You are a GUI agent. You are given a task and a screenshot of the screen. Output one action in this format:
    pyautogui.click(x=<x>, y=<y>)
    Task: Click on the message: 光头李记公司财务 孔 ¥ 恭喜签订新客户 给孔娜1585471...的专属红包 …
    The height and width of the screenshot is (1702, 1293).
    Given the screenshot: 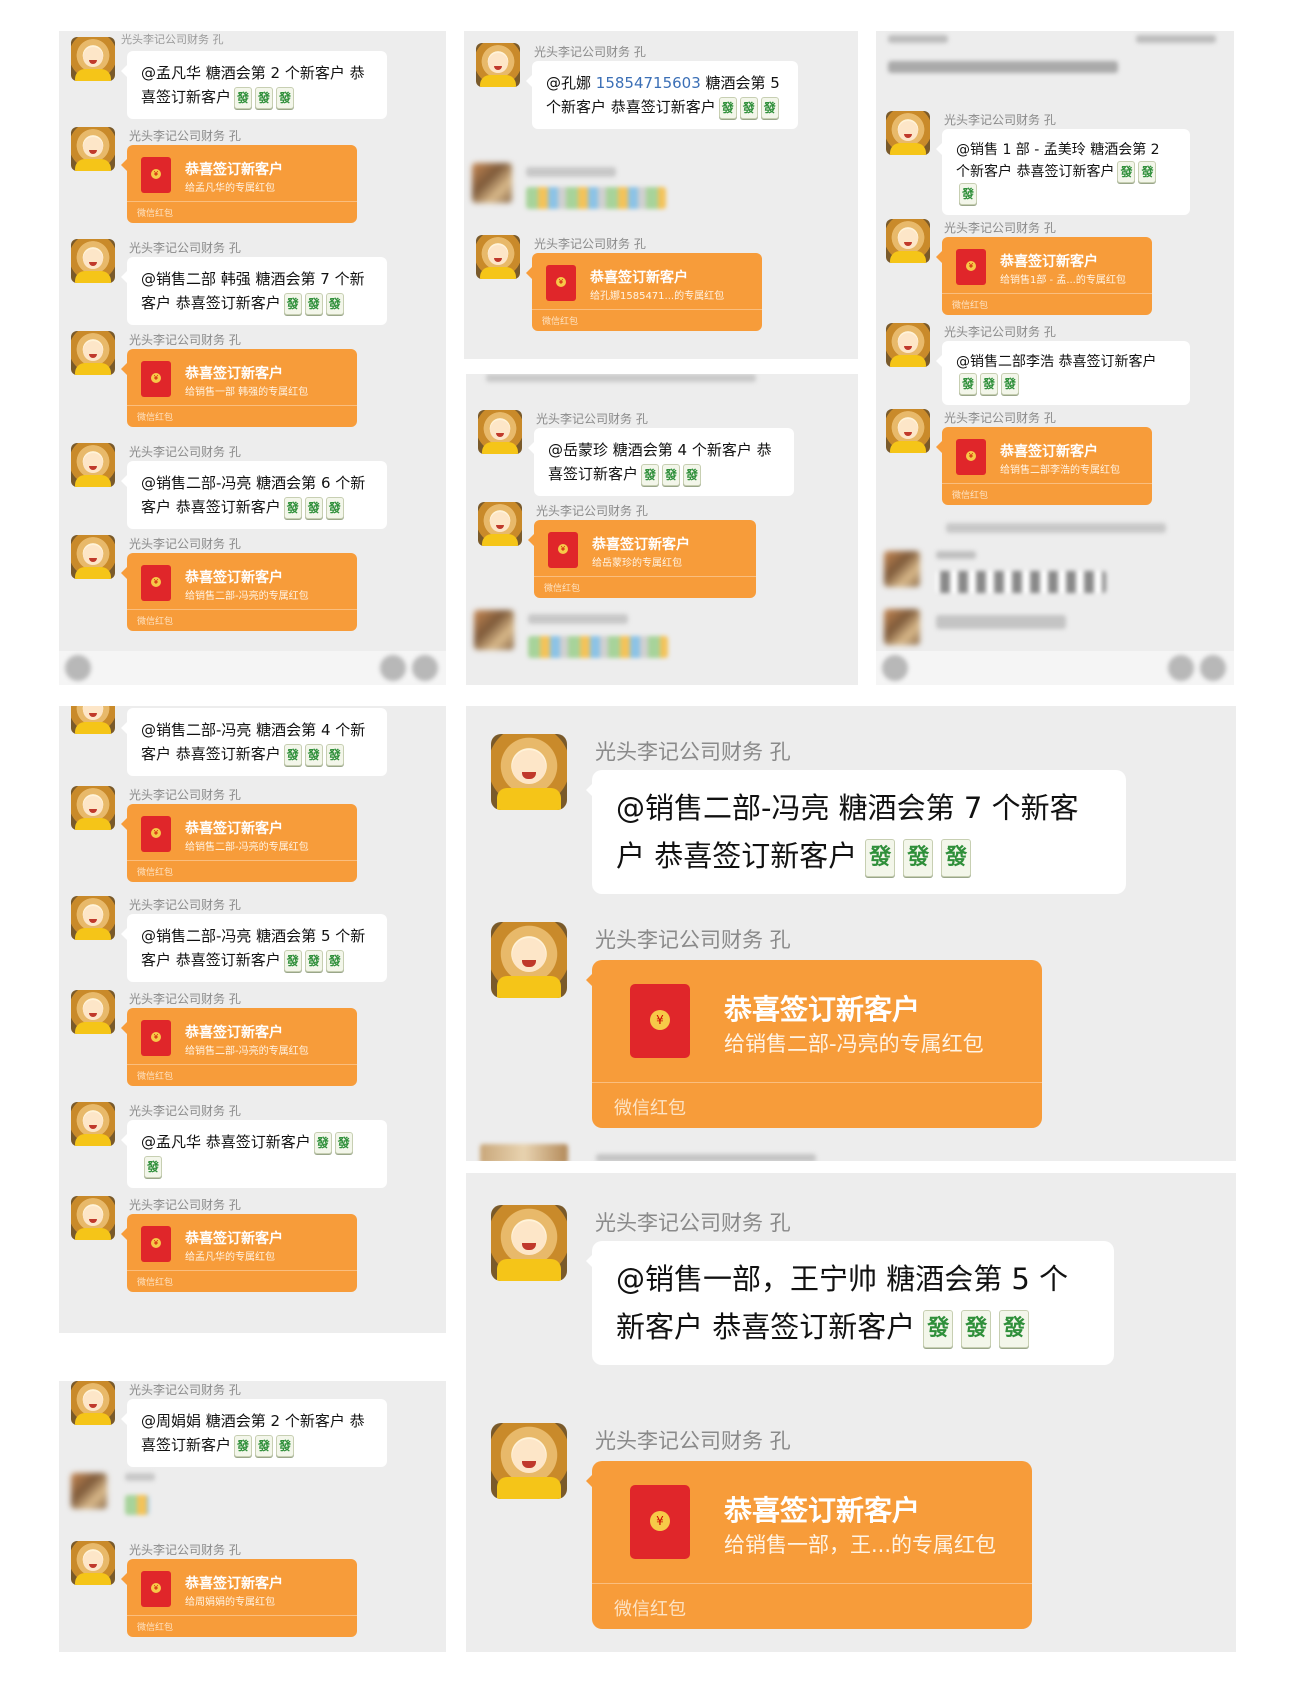 What is the action you would take?
    pyautogui.click(x=666, y=290)
    